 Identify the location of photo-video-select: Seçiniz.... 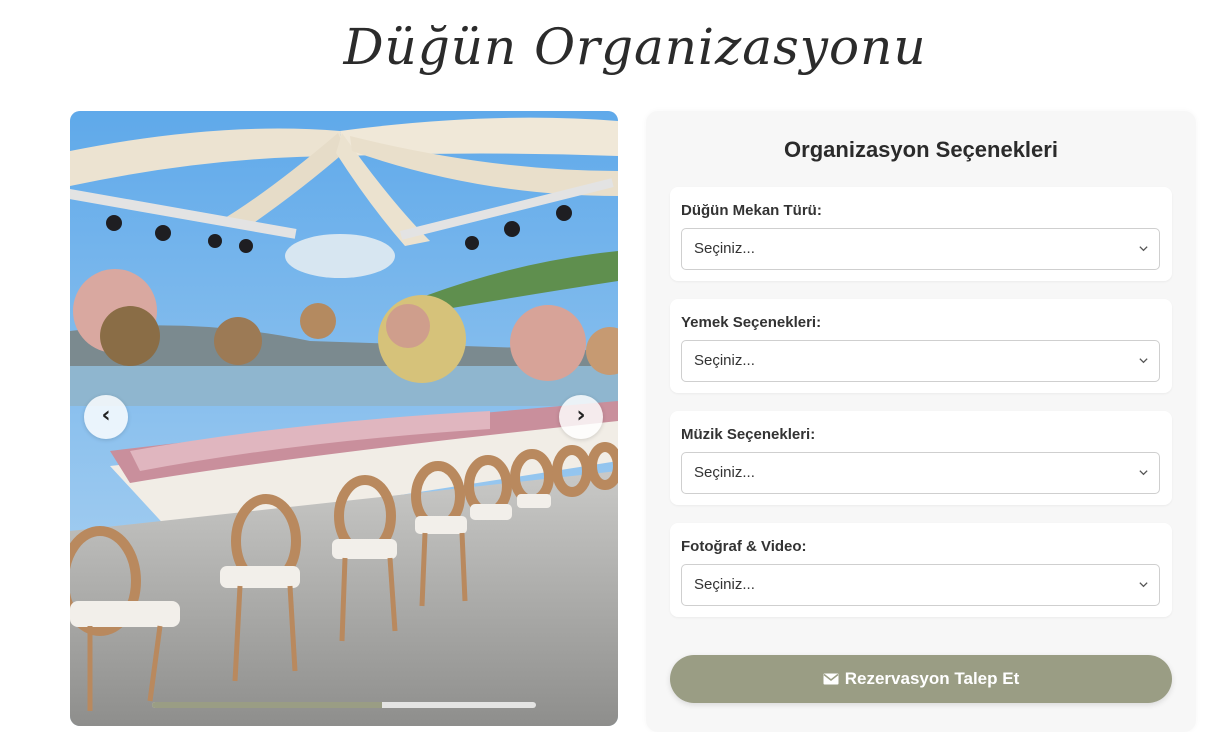
(920, 585).